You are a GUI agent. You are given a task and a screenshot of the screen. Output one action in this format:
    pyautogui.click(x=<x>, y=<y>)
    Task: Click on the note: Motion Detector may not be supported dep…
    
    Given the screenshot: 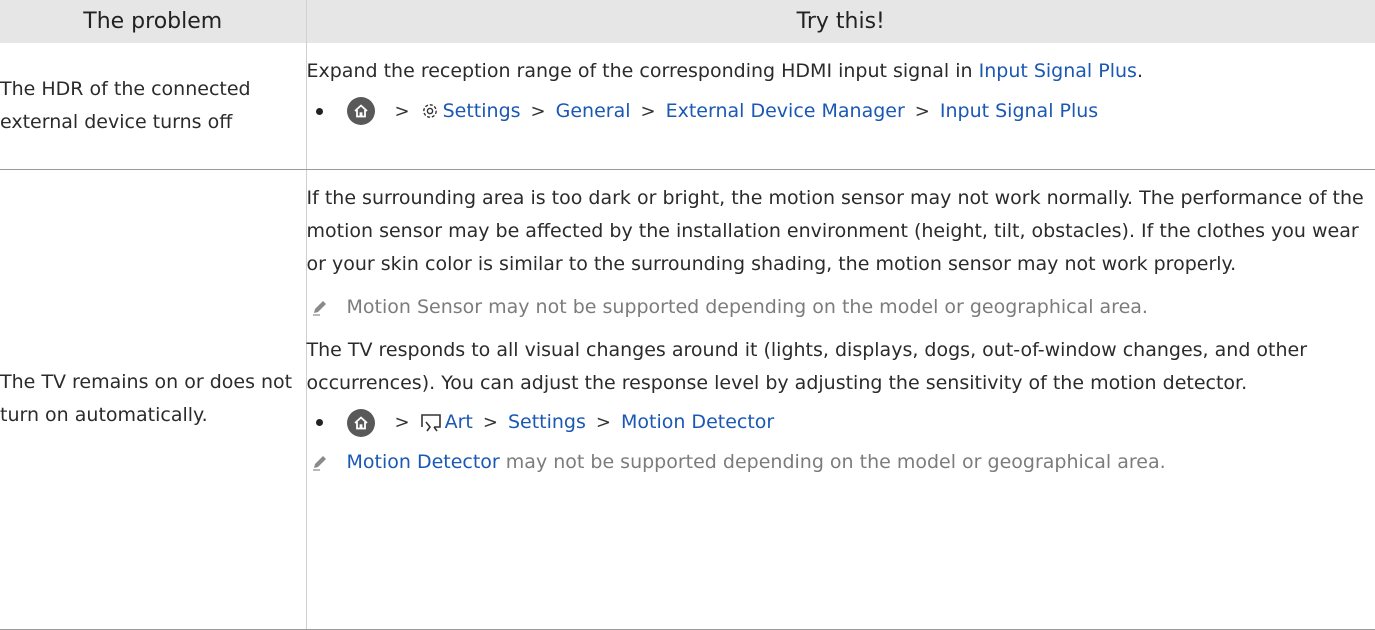 What is the action you would take?
    pyautogui.click(x=841, y=462)
    